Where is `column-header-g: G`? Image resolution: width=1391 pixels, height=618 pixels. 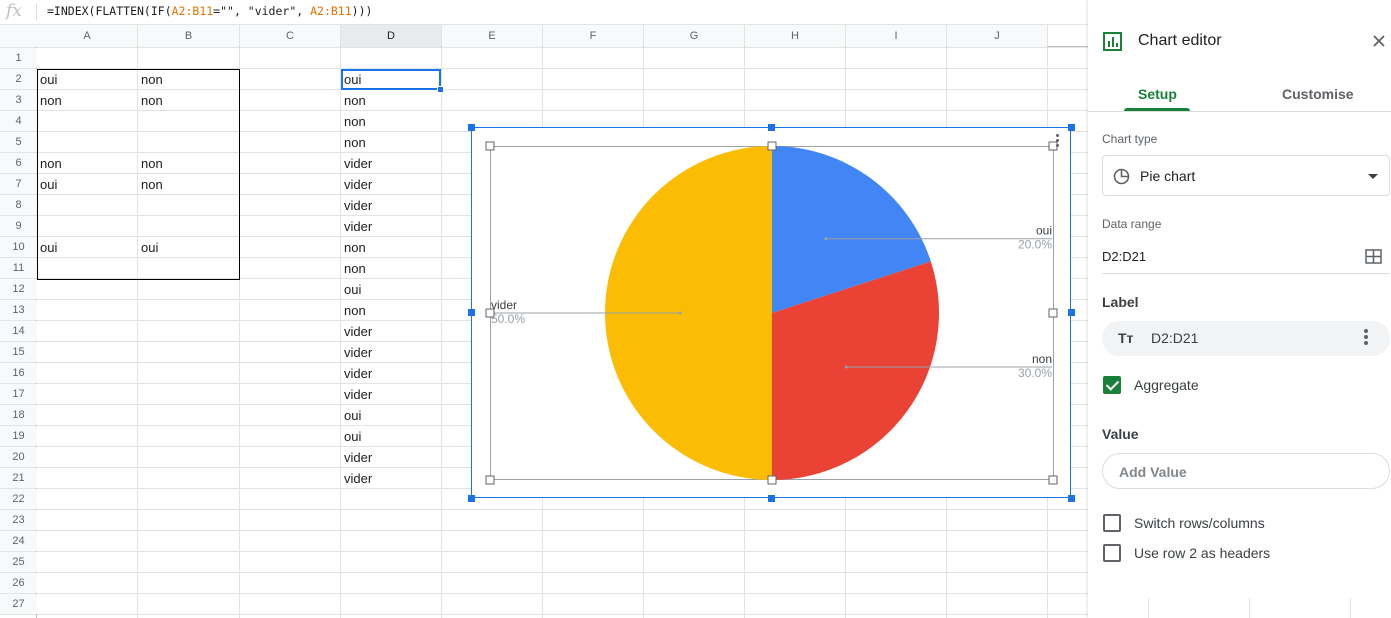 column-header-g: G is located at coordinates (694, 36).